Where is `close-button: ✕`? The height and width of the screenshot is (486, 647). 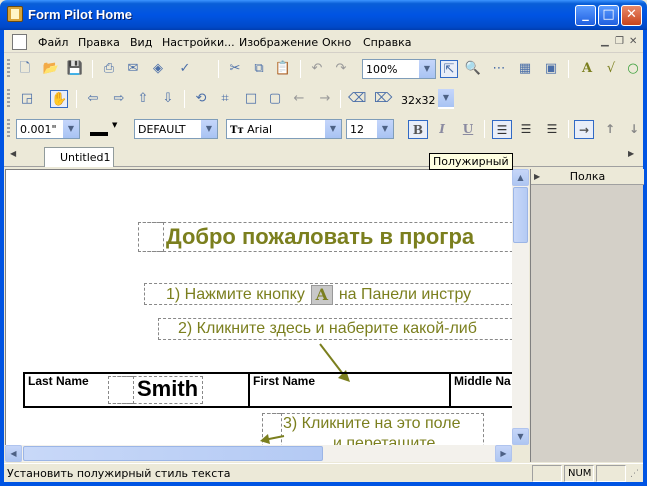 close-button: ✕ is located at coordinates (631, 15).